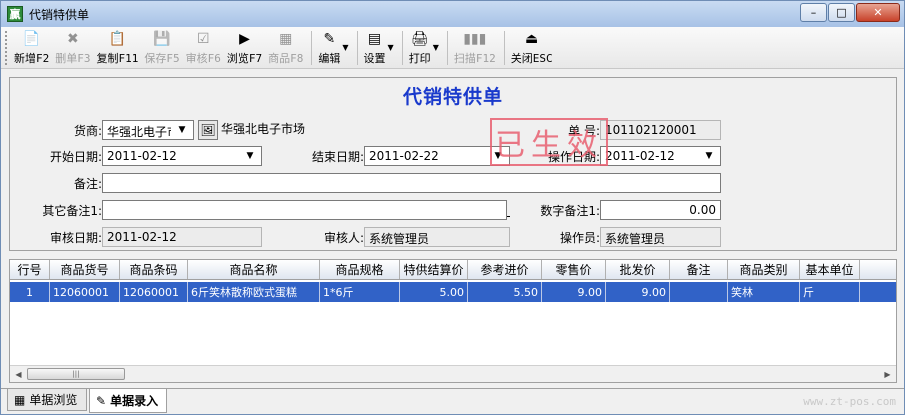 This screenshot has height=415, width=905. I want to click on toolbar-button-6: ▦ 商品F8, so click(285, 47).